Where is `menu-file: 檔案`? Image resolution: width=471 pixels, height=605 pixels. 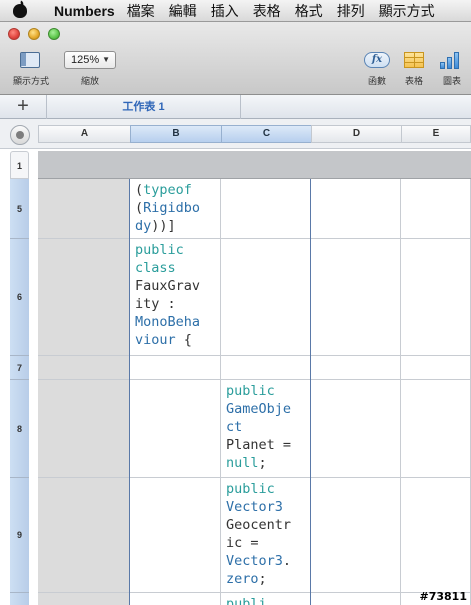 menu-file: 檔案 is located at coordinates (141, 11).